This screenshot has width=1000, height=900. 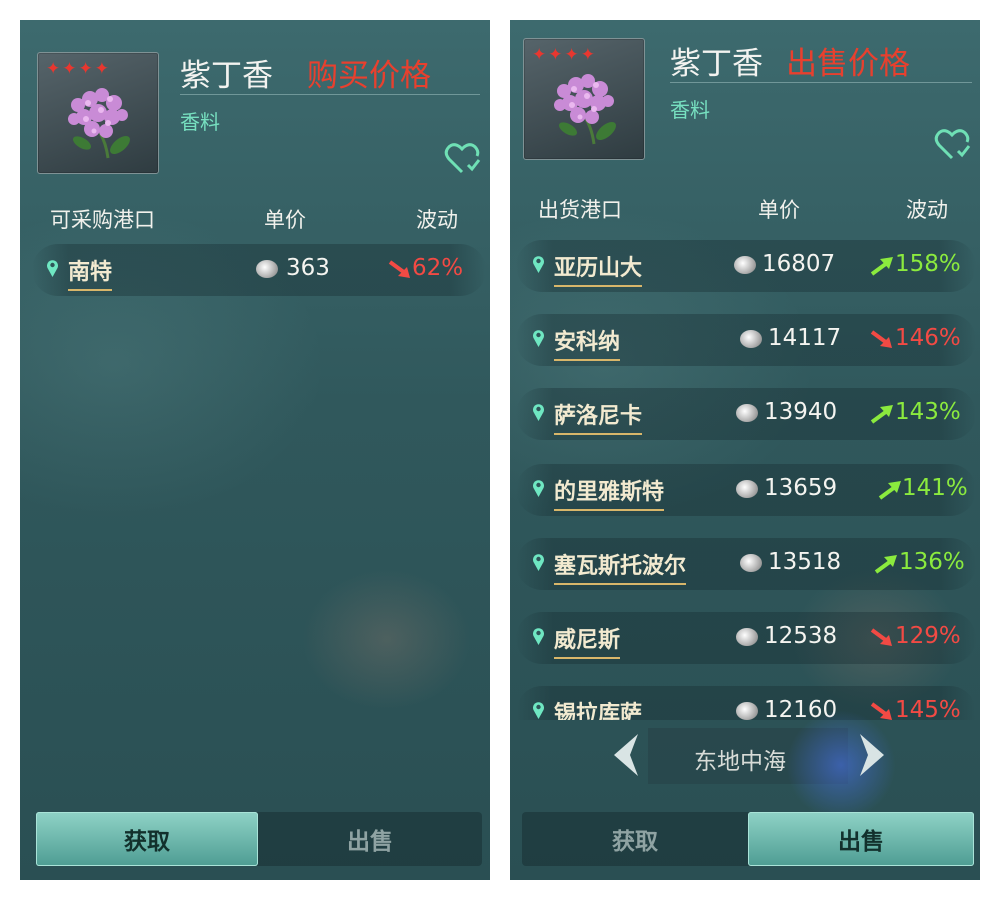 What do you see at coordinates (598, 708) in the screenshot?
I see `port-name-link: 锡拉库萨` at bounding box center [598, 708].